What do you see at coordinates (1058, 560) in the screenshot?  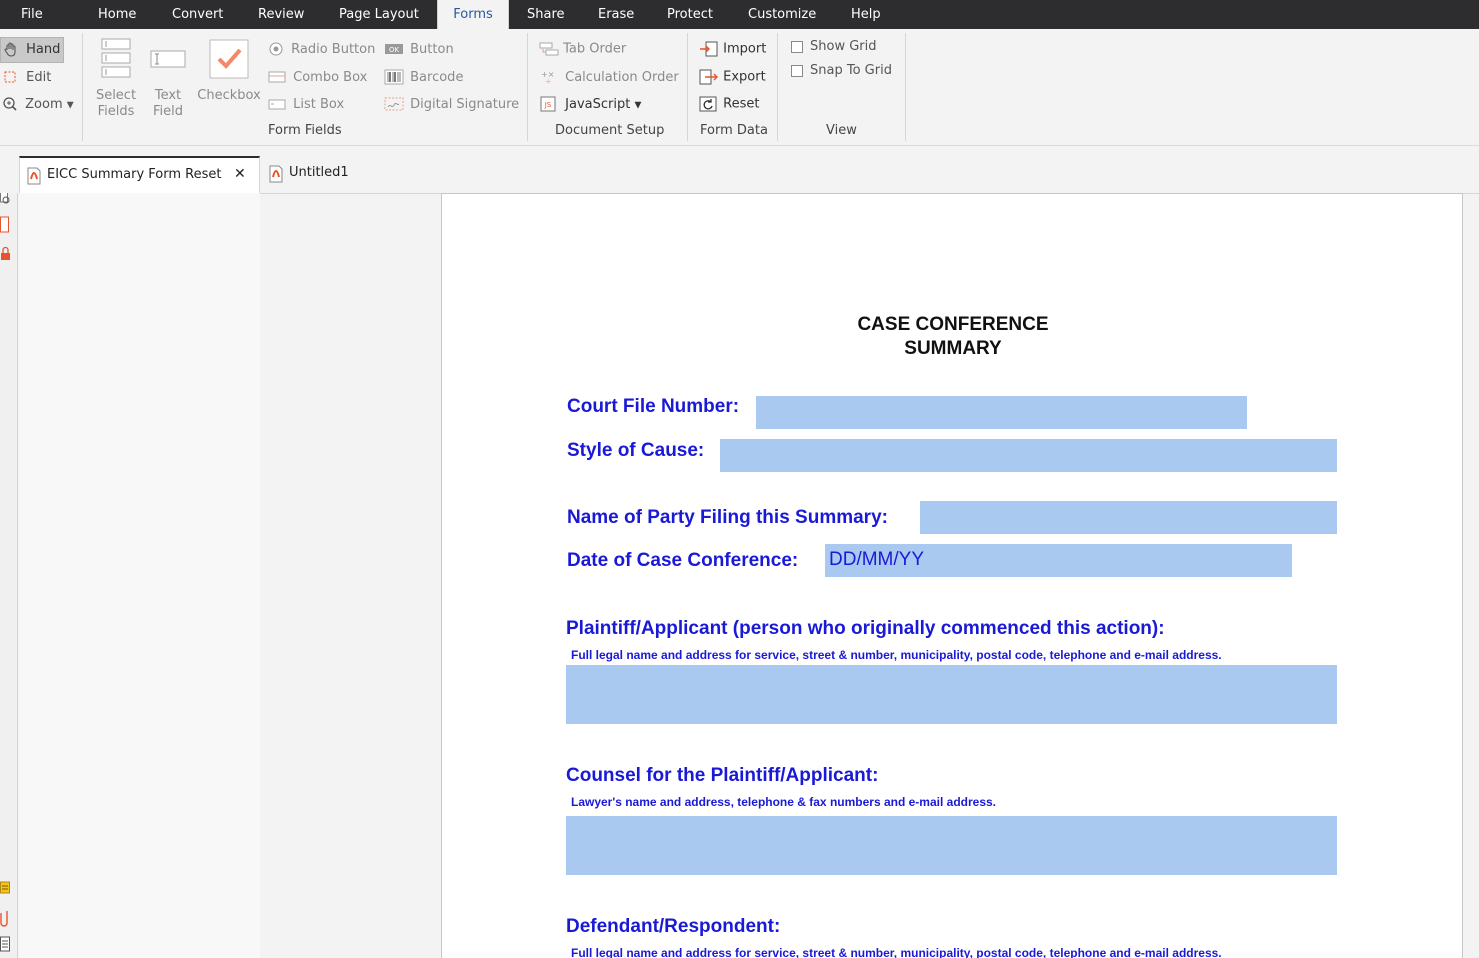 I see `date-of-case-conference-field: DD/MM/YY` at bounding box center [1058, 560].